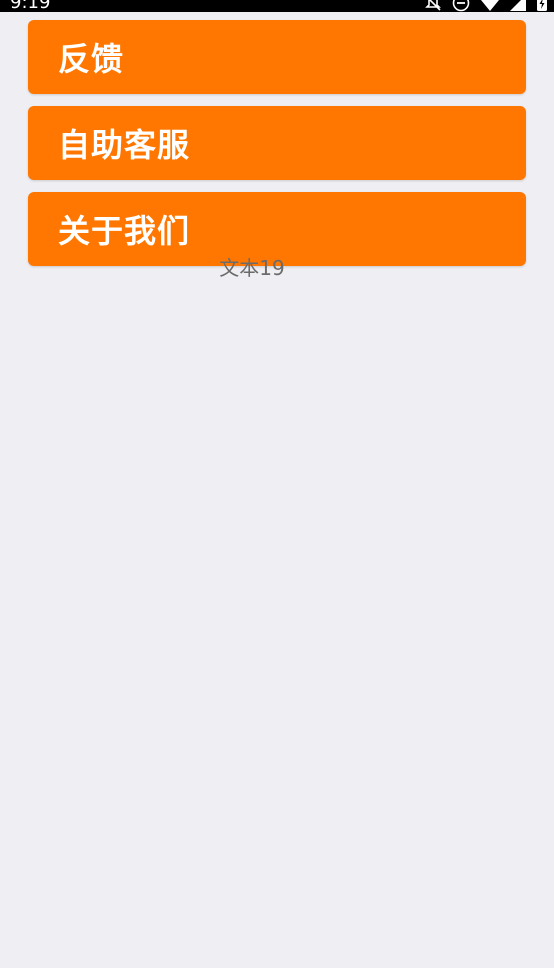 This screenshot has height=968, width=554. Describe the element at coordinates (277, 143) in the screenshot. I see `self-service-button: 自助客服` at that location.